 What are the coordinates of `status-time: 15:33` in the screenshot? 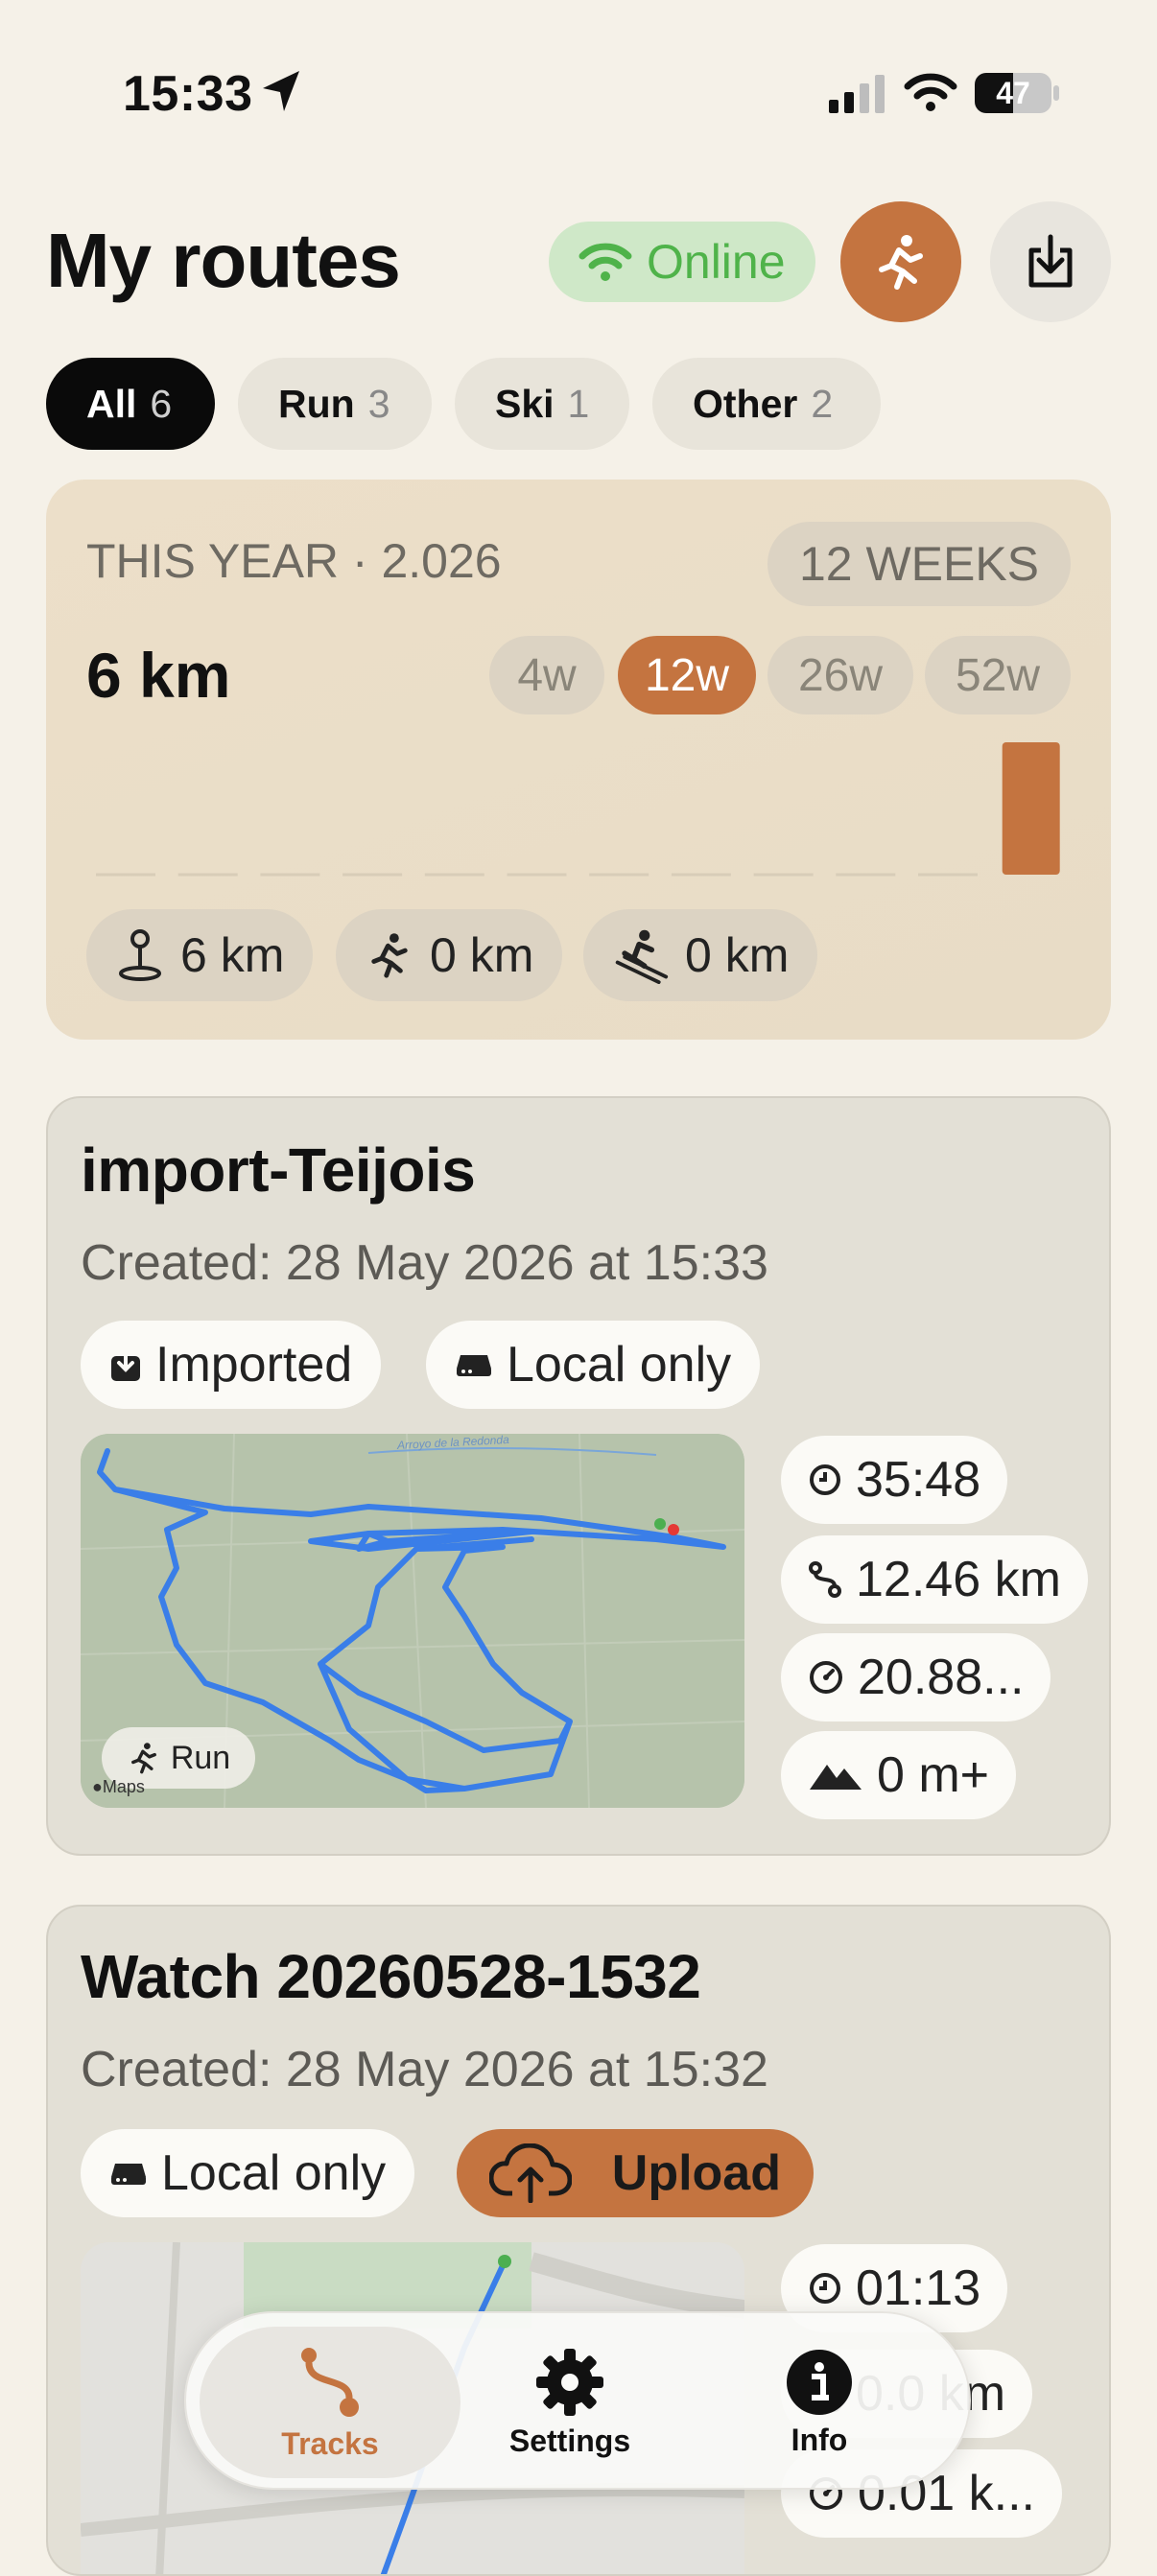 It's located at (188, 94).